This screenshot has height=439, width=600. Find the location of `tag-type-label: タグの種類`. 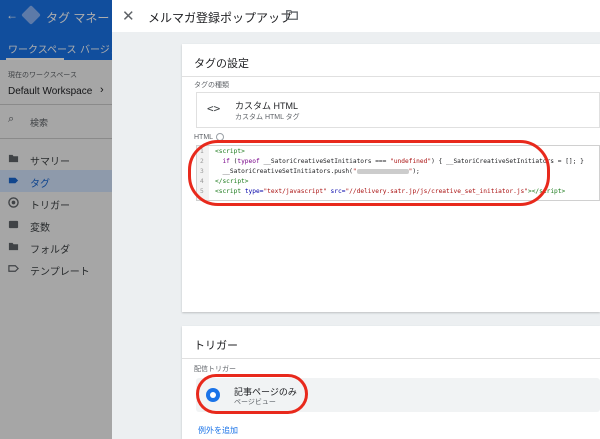

tag-type-label: タグの種類 is located at coordinates (211, 85).